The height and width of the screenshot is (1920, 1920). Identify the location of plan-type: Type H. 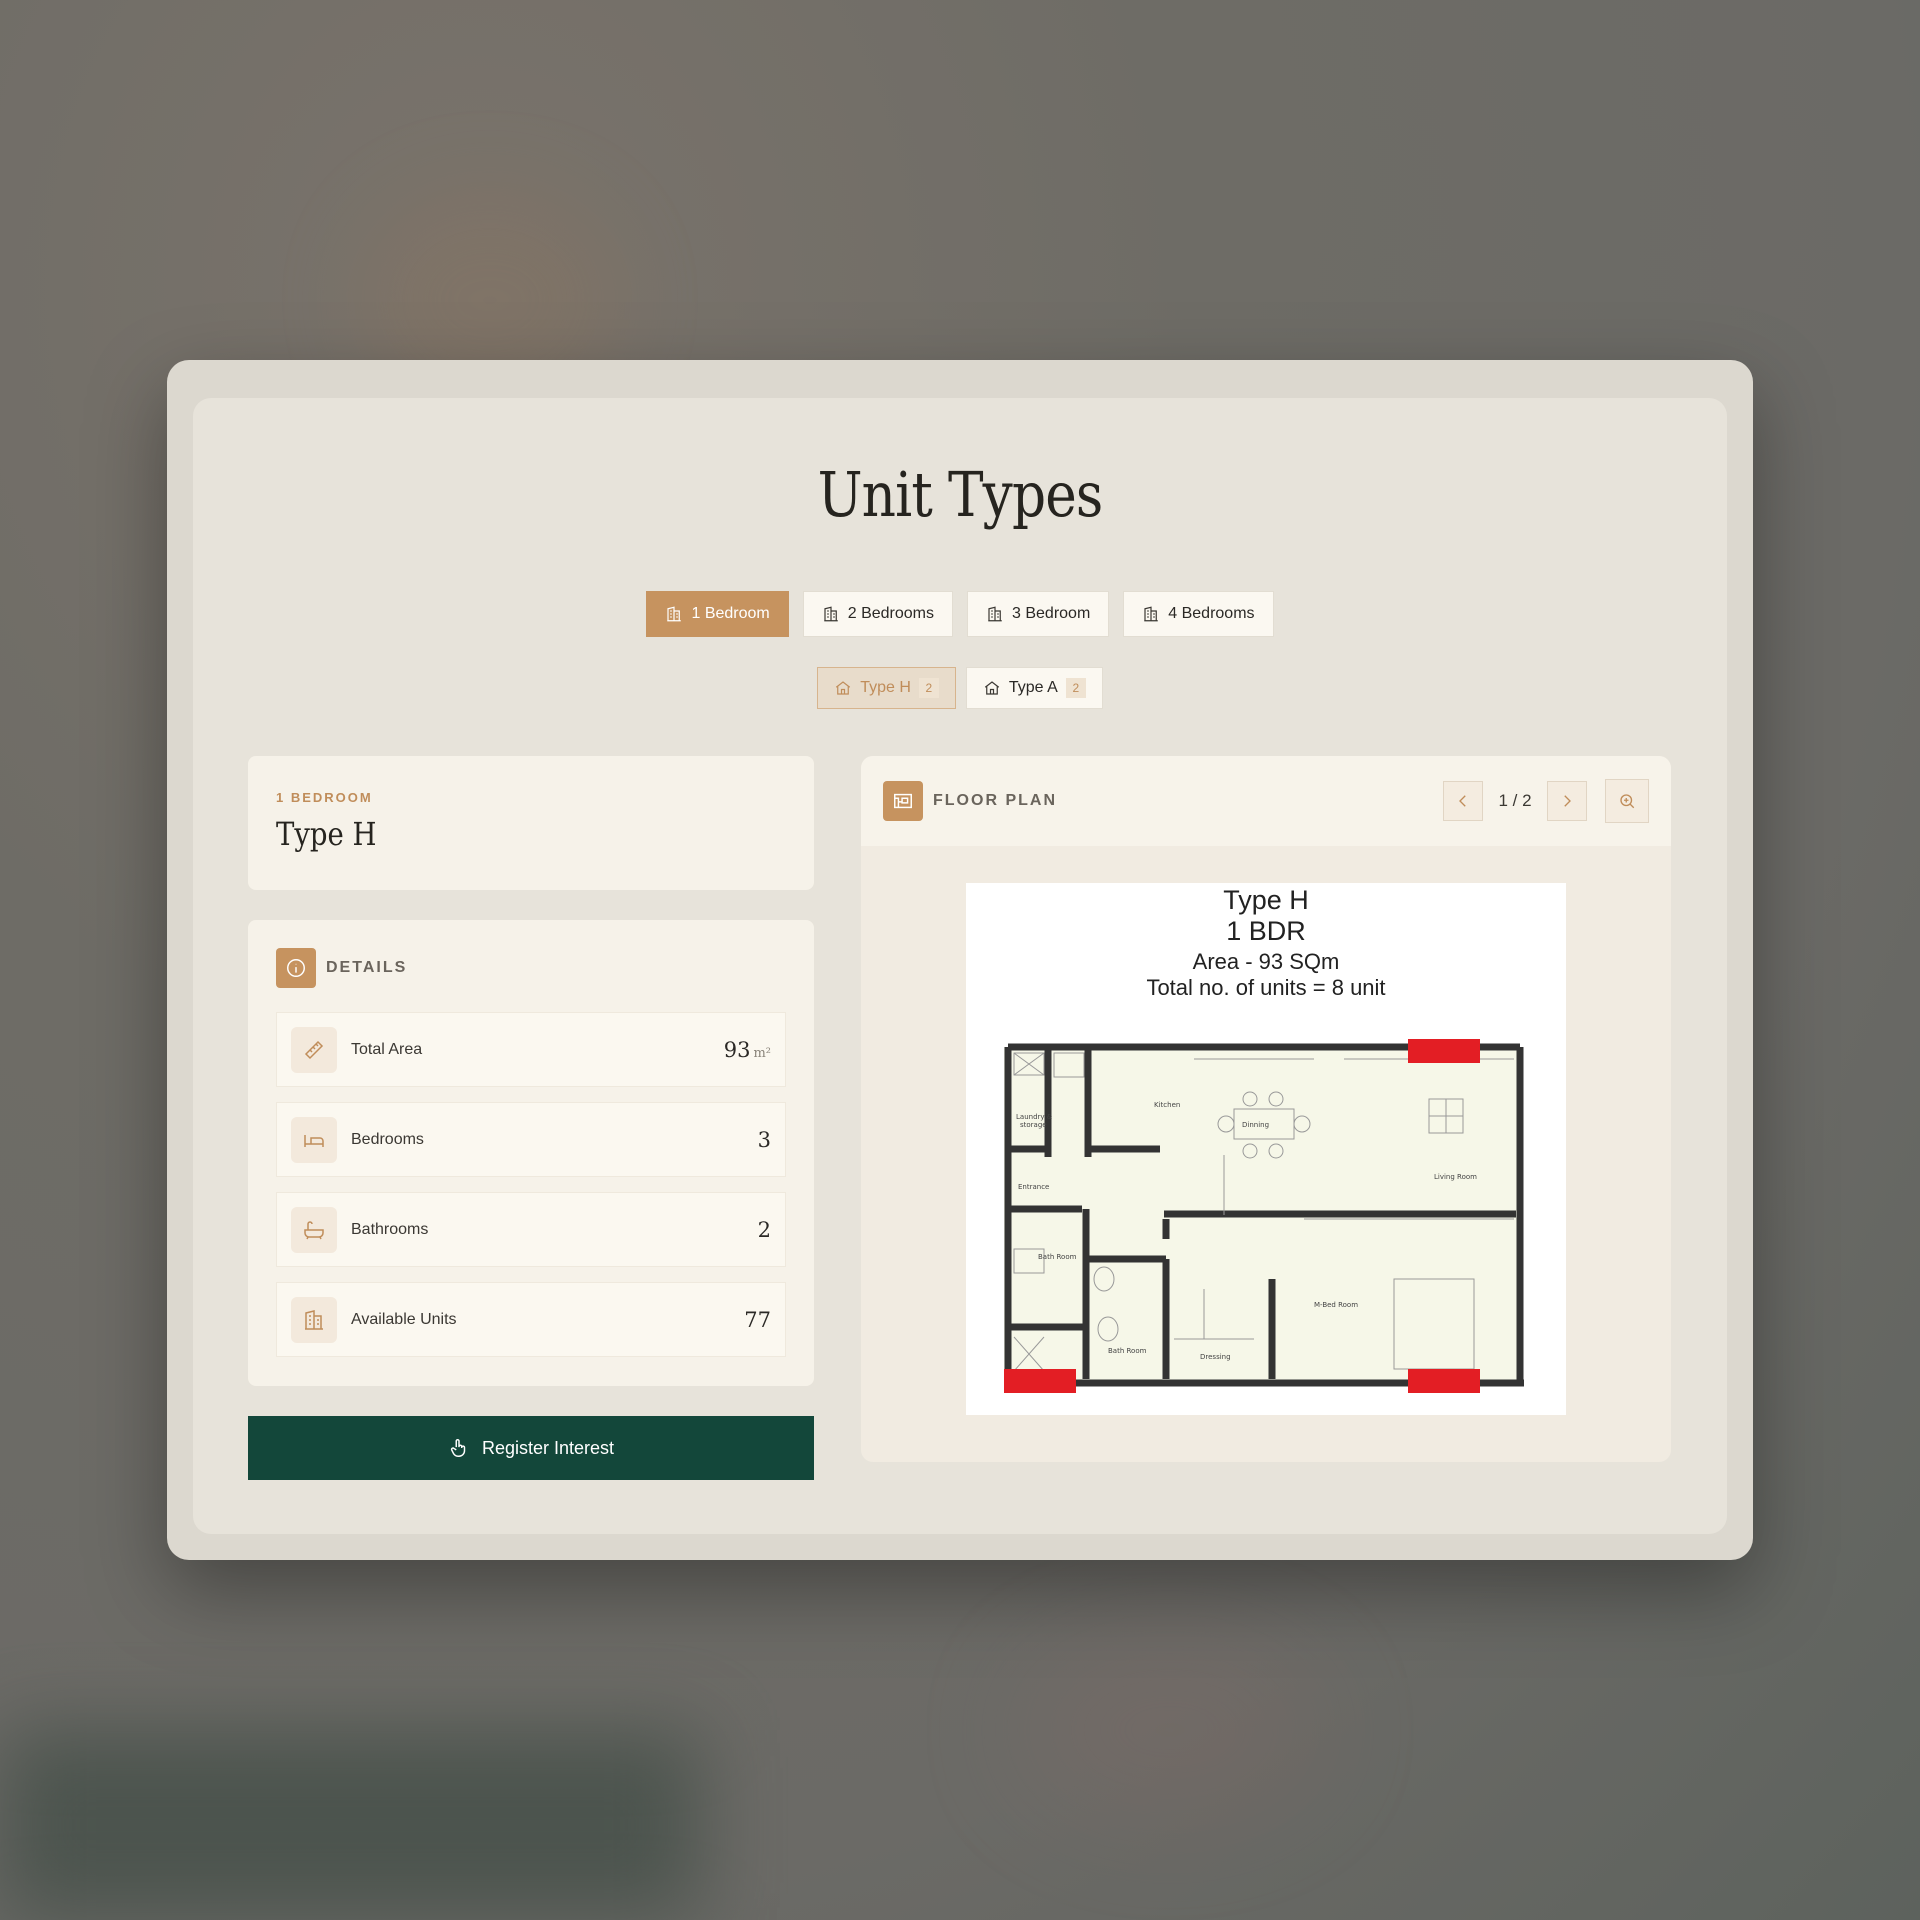
(1266, 900).